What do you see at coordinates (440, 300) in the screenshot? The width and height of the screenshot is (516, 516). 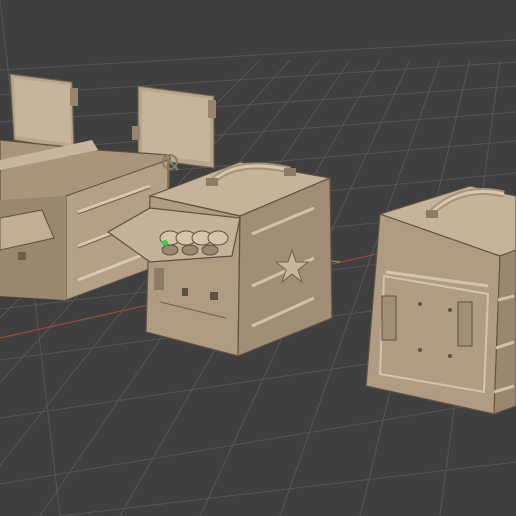 I see `ammo-box-closed` at bounding box center [440, 300].